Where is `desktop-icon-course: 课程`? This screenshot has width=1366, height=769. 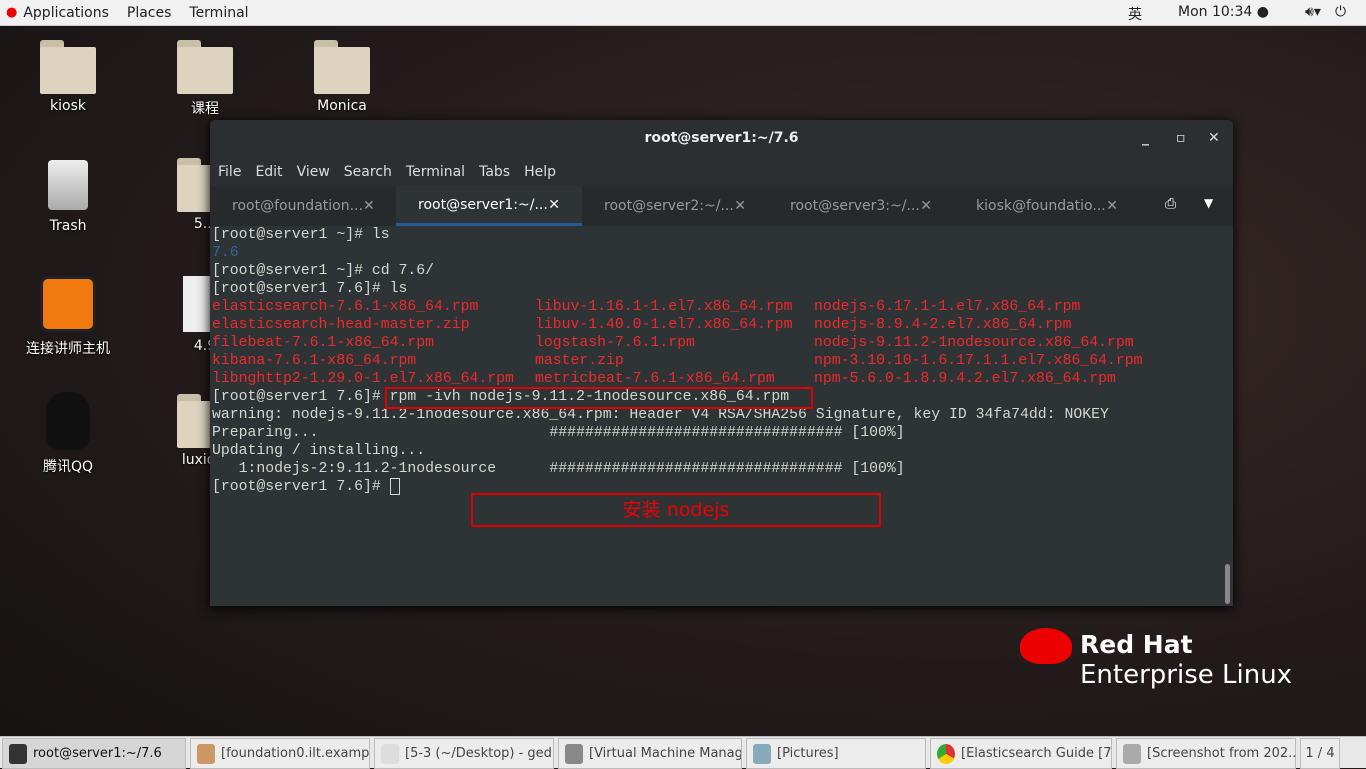 desktop-icon-course: 课程 is located at coordinates (205, 79).